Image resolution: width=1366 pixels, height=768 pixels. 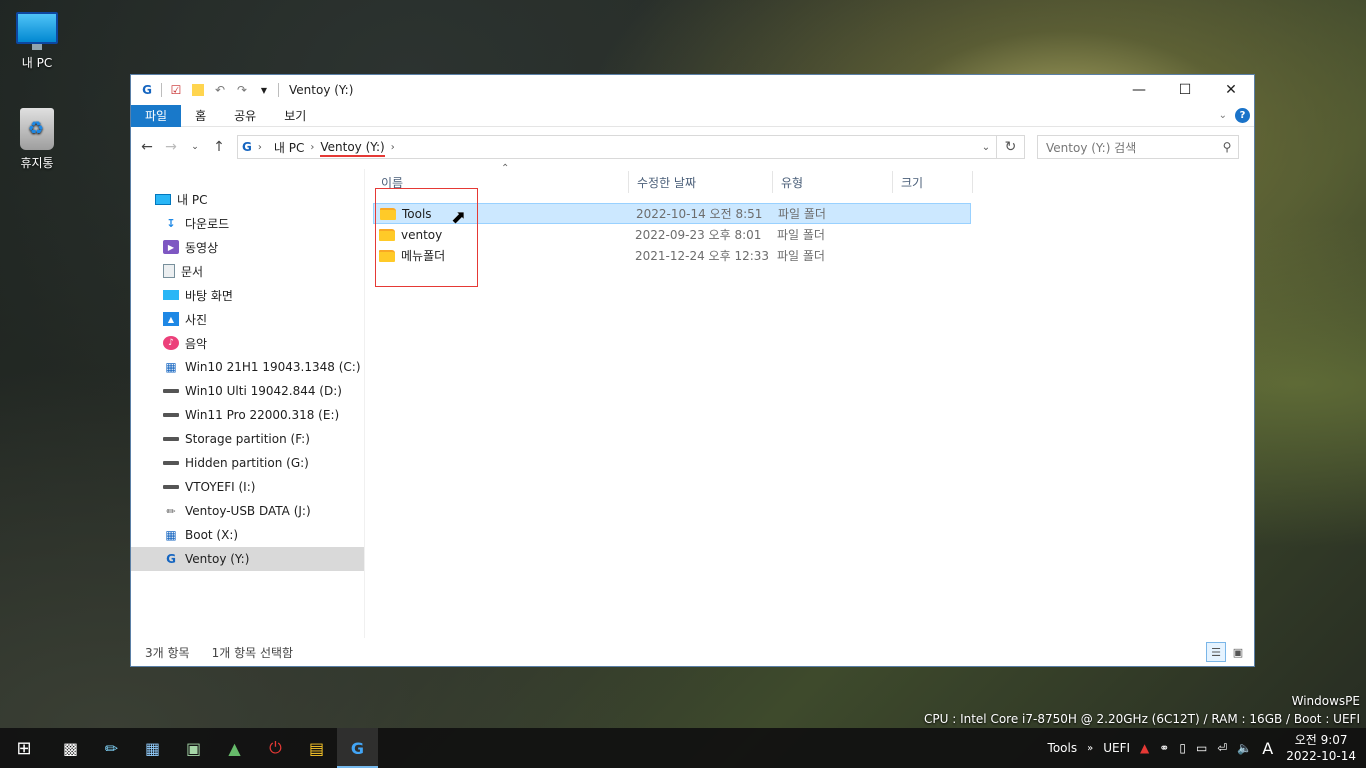 What do you see at coordinates (1164, 748) in the screenshot?
I see `globe-icon: ⚭` at bounding box center [1164, 748].